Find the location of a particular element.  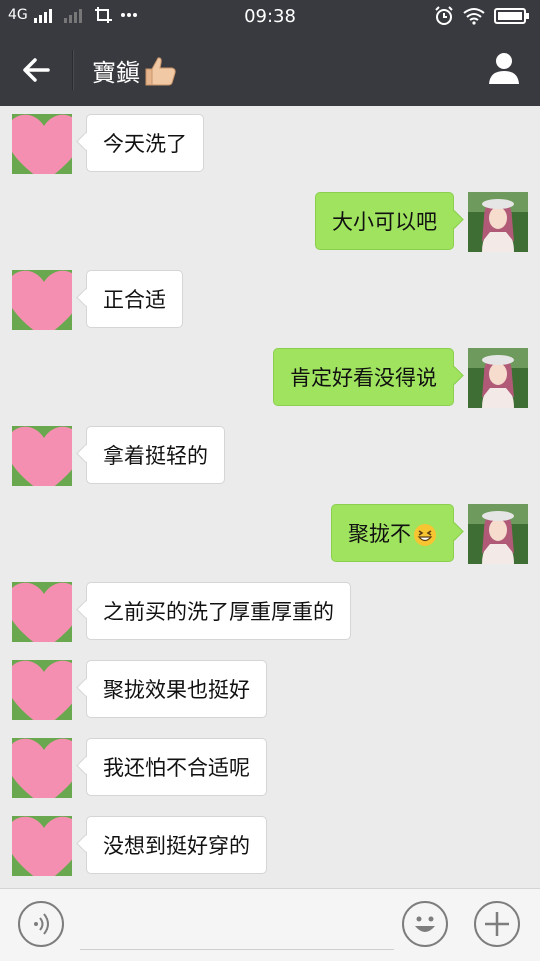

message-bubble: 没想到挺好穿的 is located at coordinates (176, 845).